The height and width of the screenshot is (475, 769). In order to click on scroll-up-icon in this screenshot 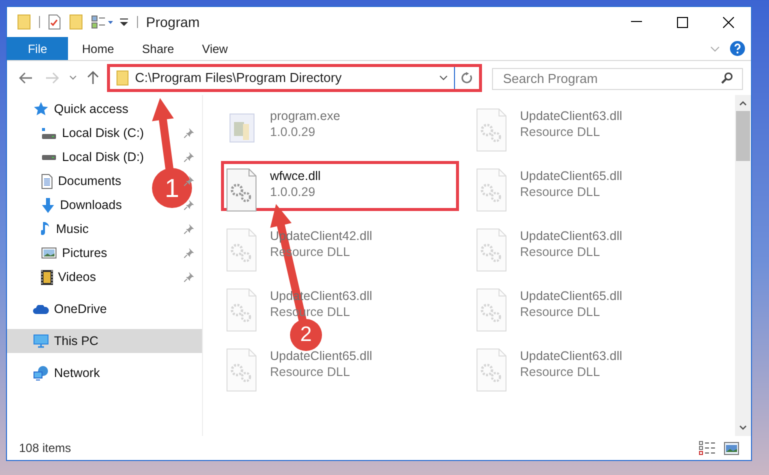, I will do `click(743, 103)`.